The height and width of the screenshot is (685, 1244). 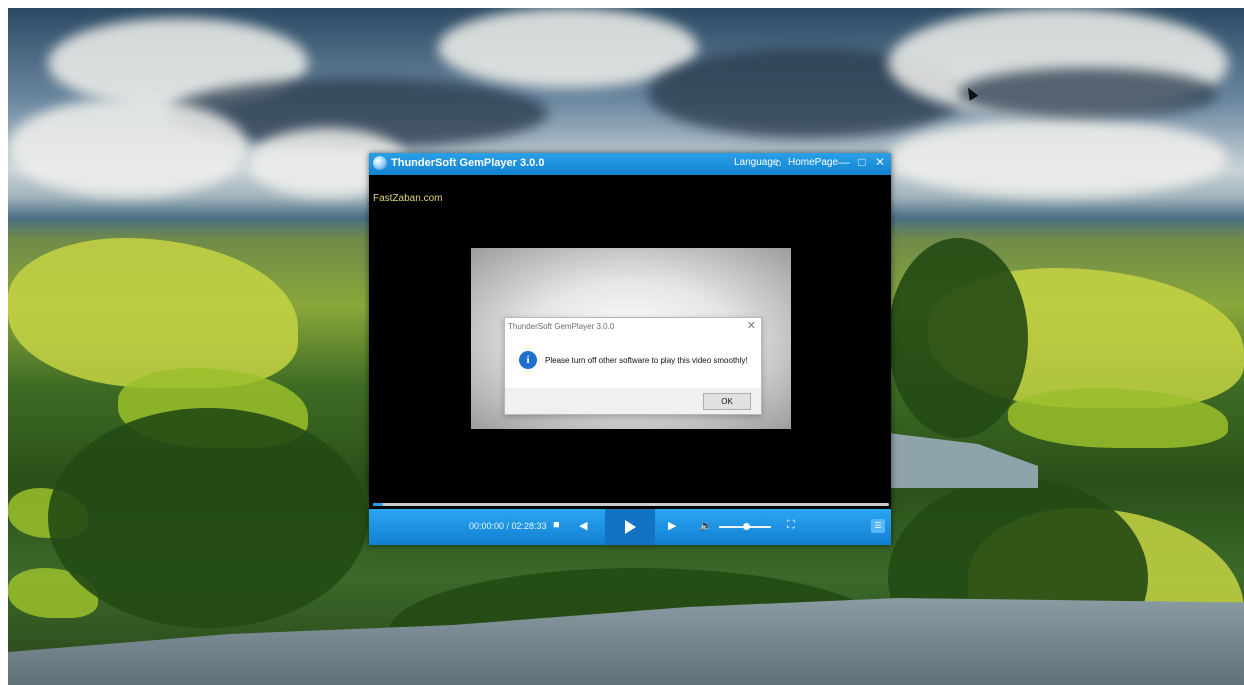 What do you see at coordinates (878, 526) in the screenshot?
I see `playlist-icon: ☰` at bounding box center [878, 526].